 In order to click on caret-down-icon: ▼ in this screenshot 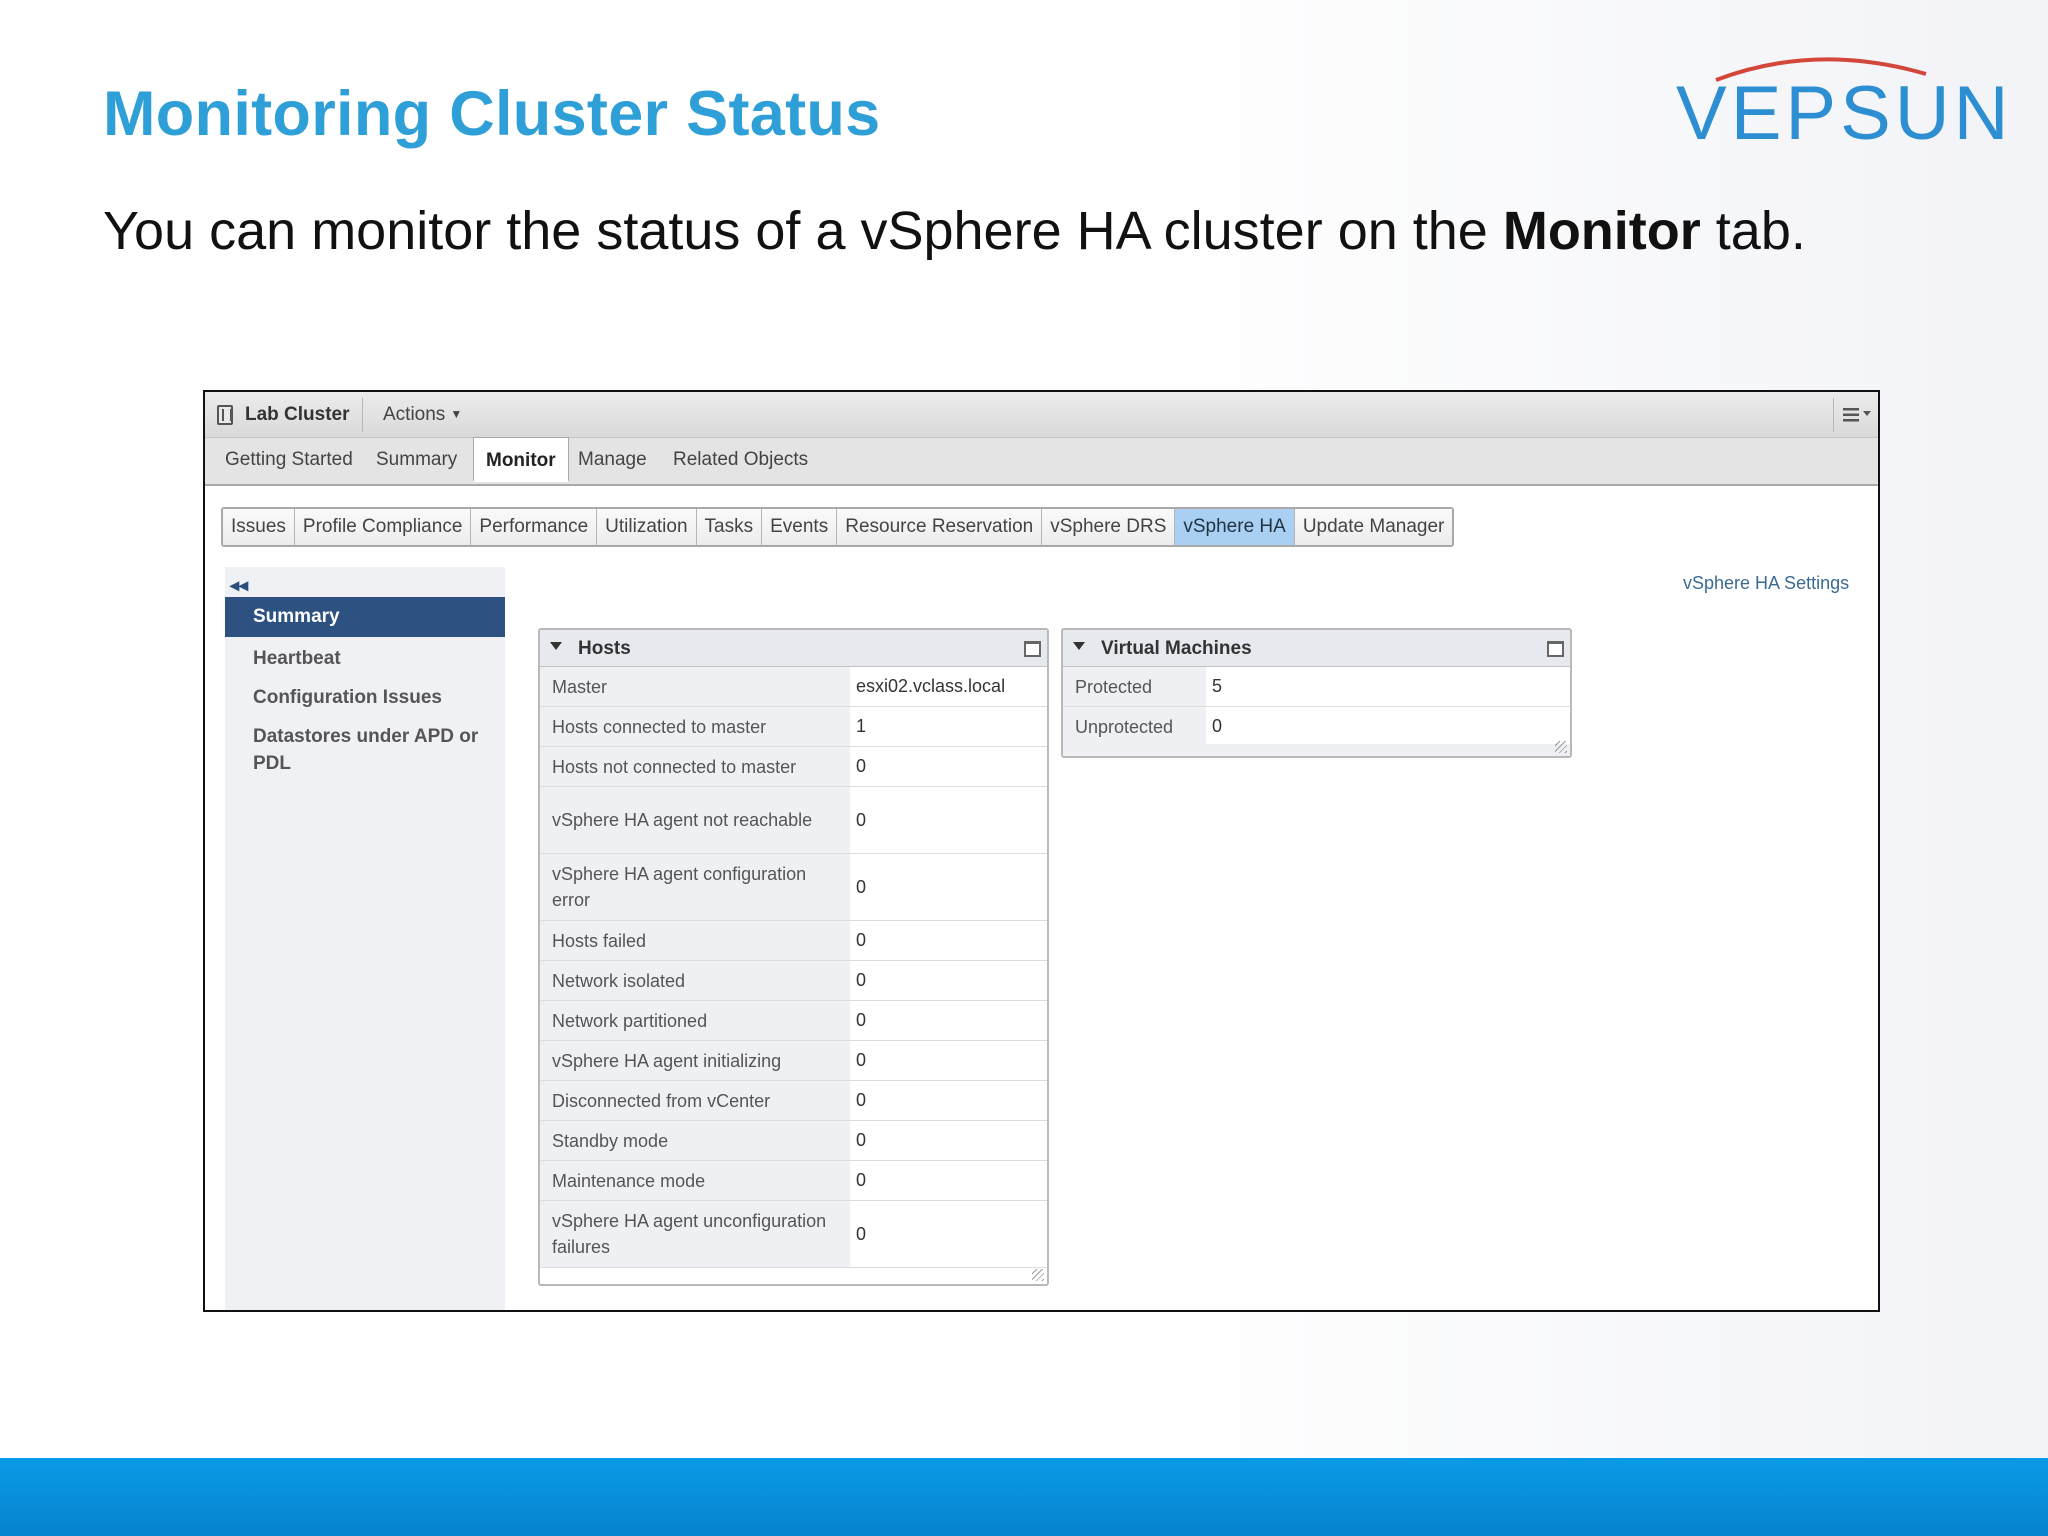, I will do `click(456, 414)`.